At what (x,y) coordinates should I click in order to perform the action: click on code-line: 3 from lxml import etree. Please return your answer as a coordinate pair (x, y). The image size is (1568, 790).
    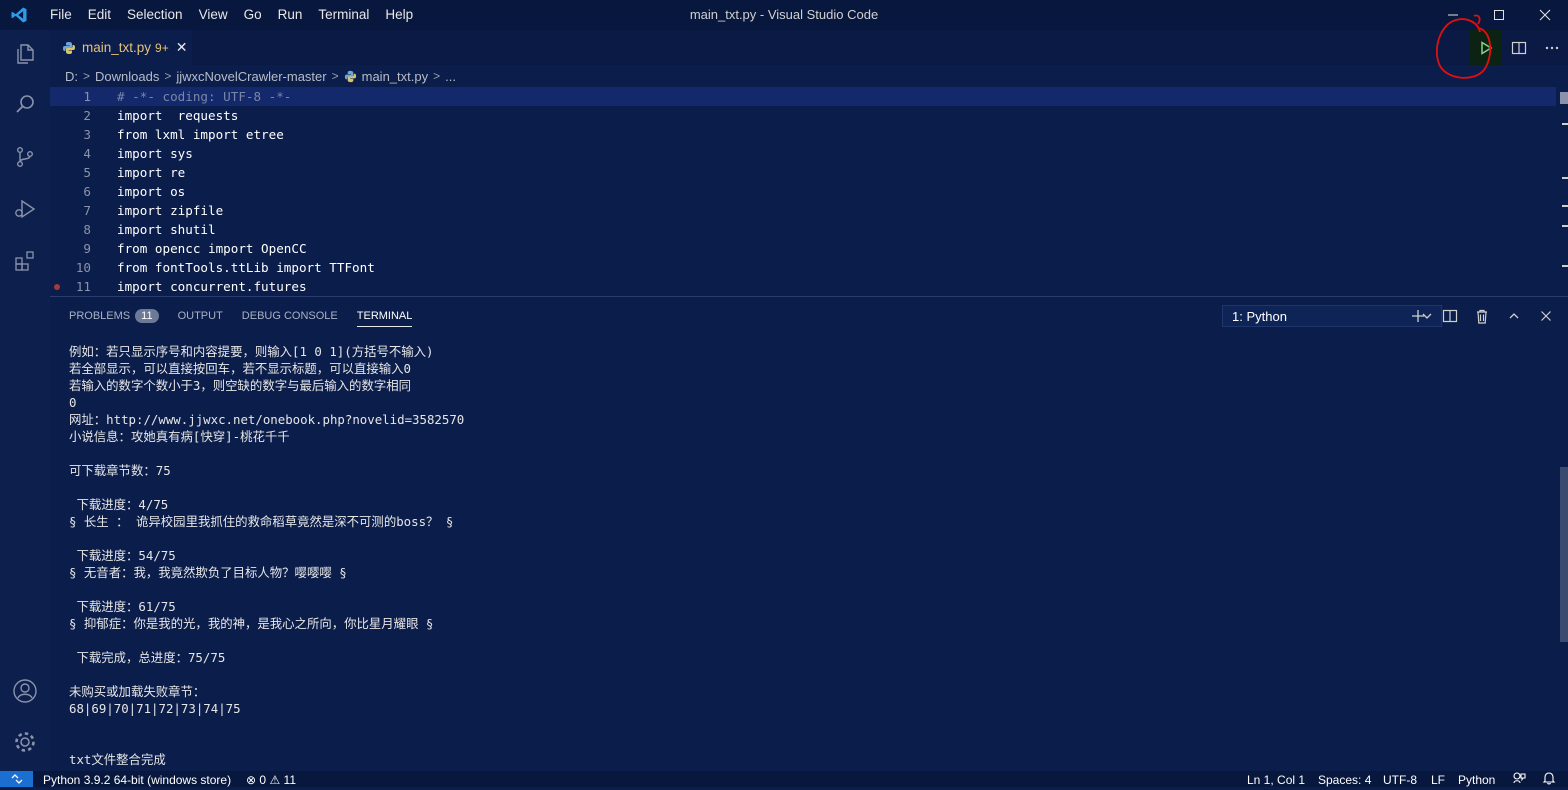
    Looking at the image, I should click on (803, 134).